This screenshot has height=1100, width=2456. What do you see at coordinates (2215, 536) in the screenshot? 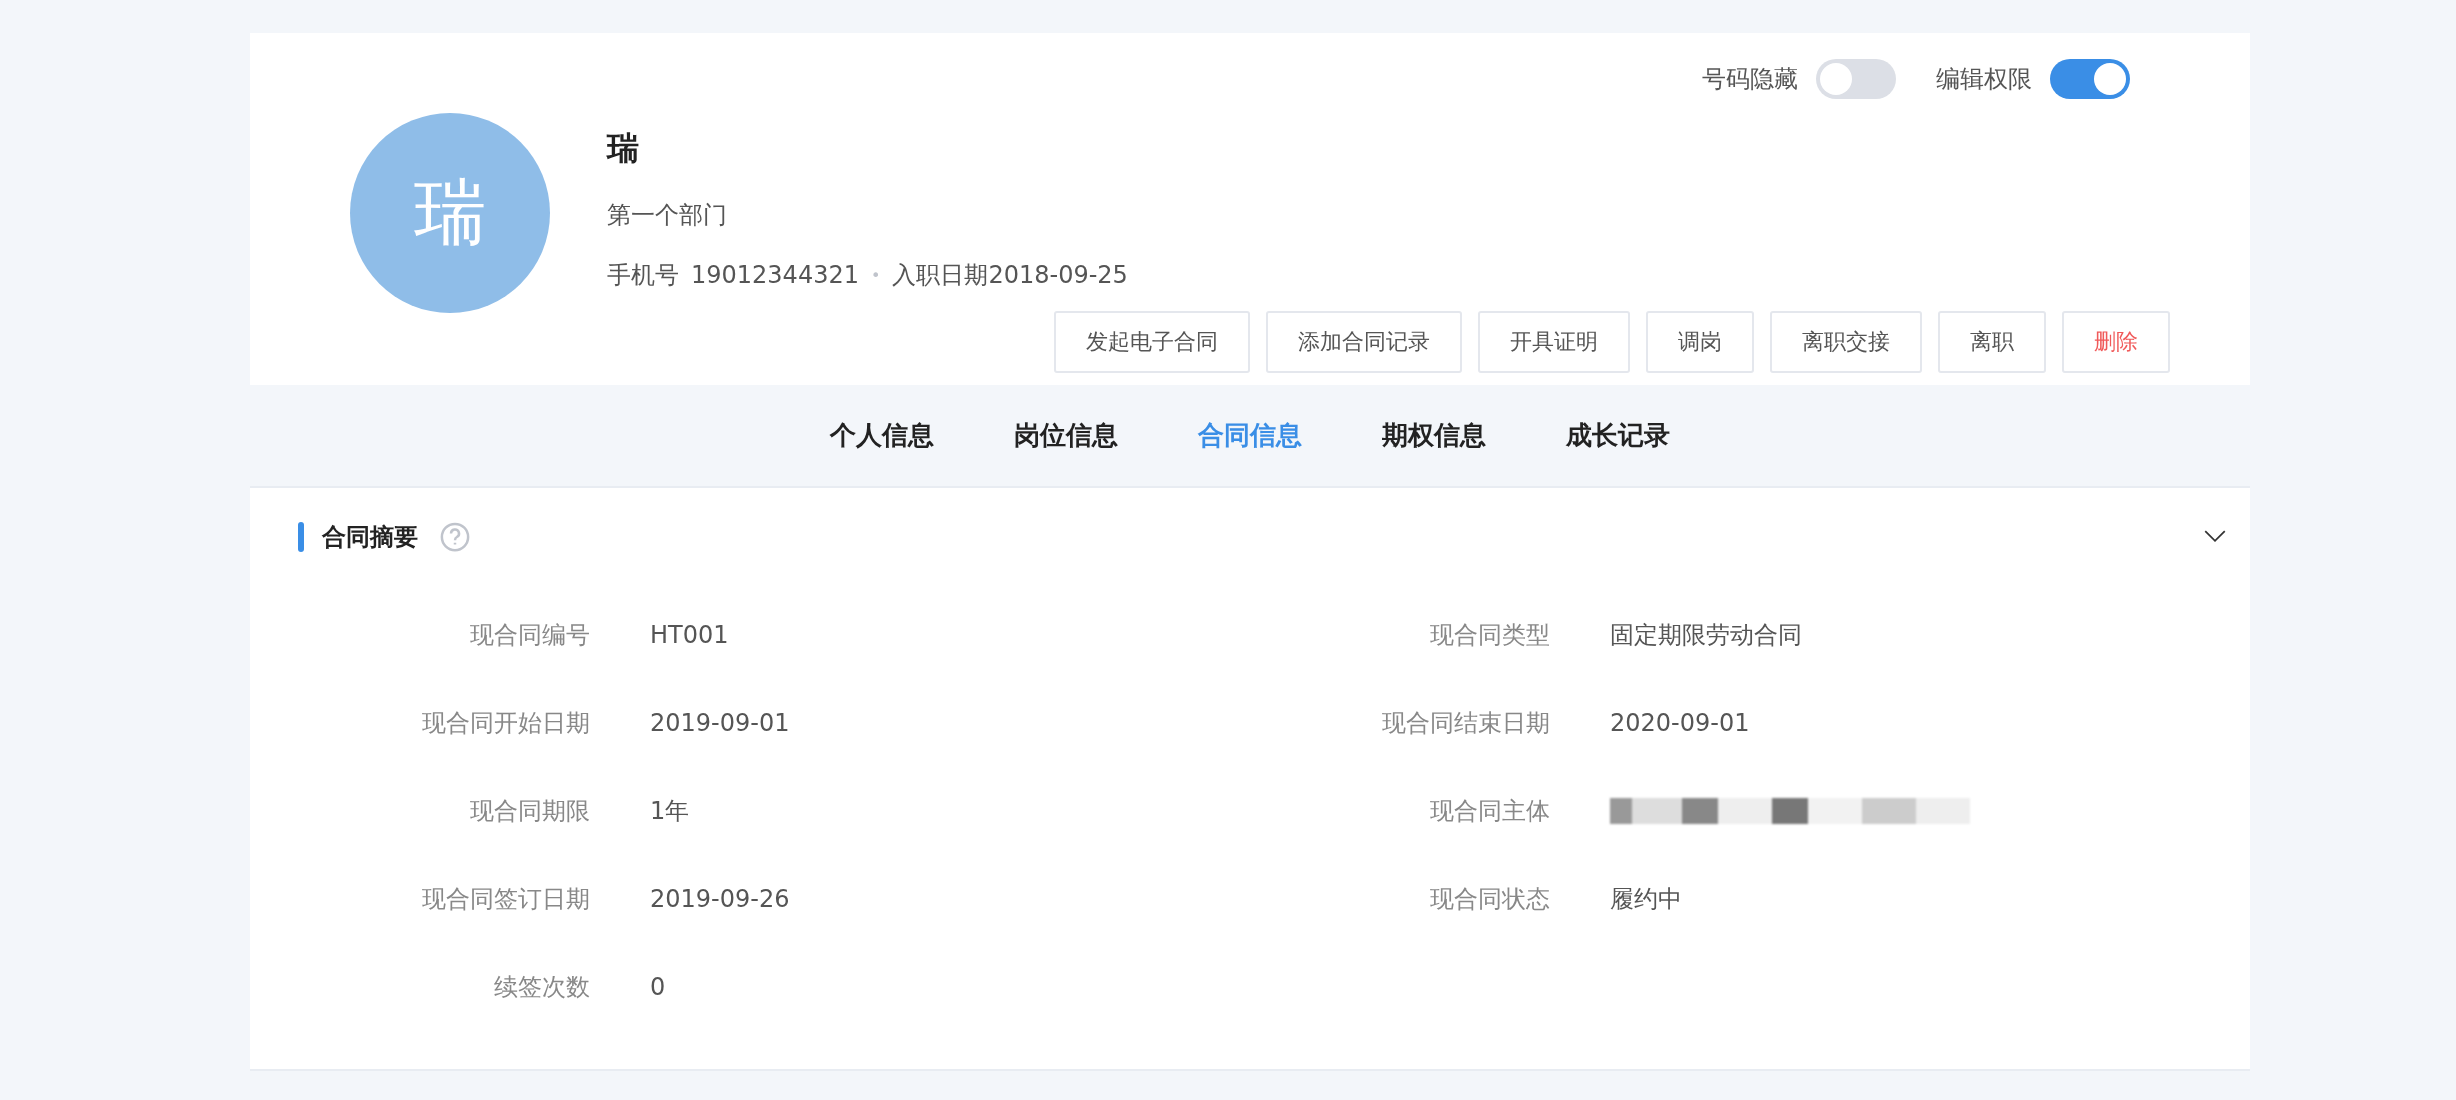
I see `chevron-icon` at bounding box center [2215, 536].